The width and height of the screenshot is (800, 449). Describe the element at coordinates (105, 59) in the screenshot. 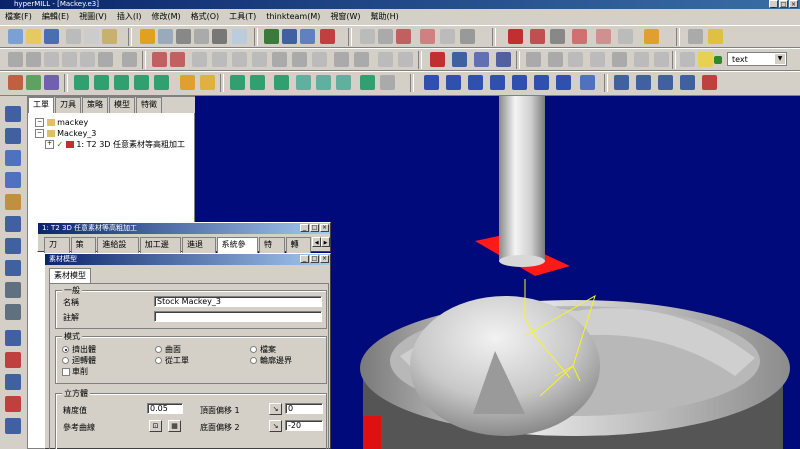

I see `arc-icon` at that location.